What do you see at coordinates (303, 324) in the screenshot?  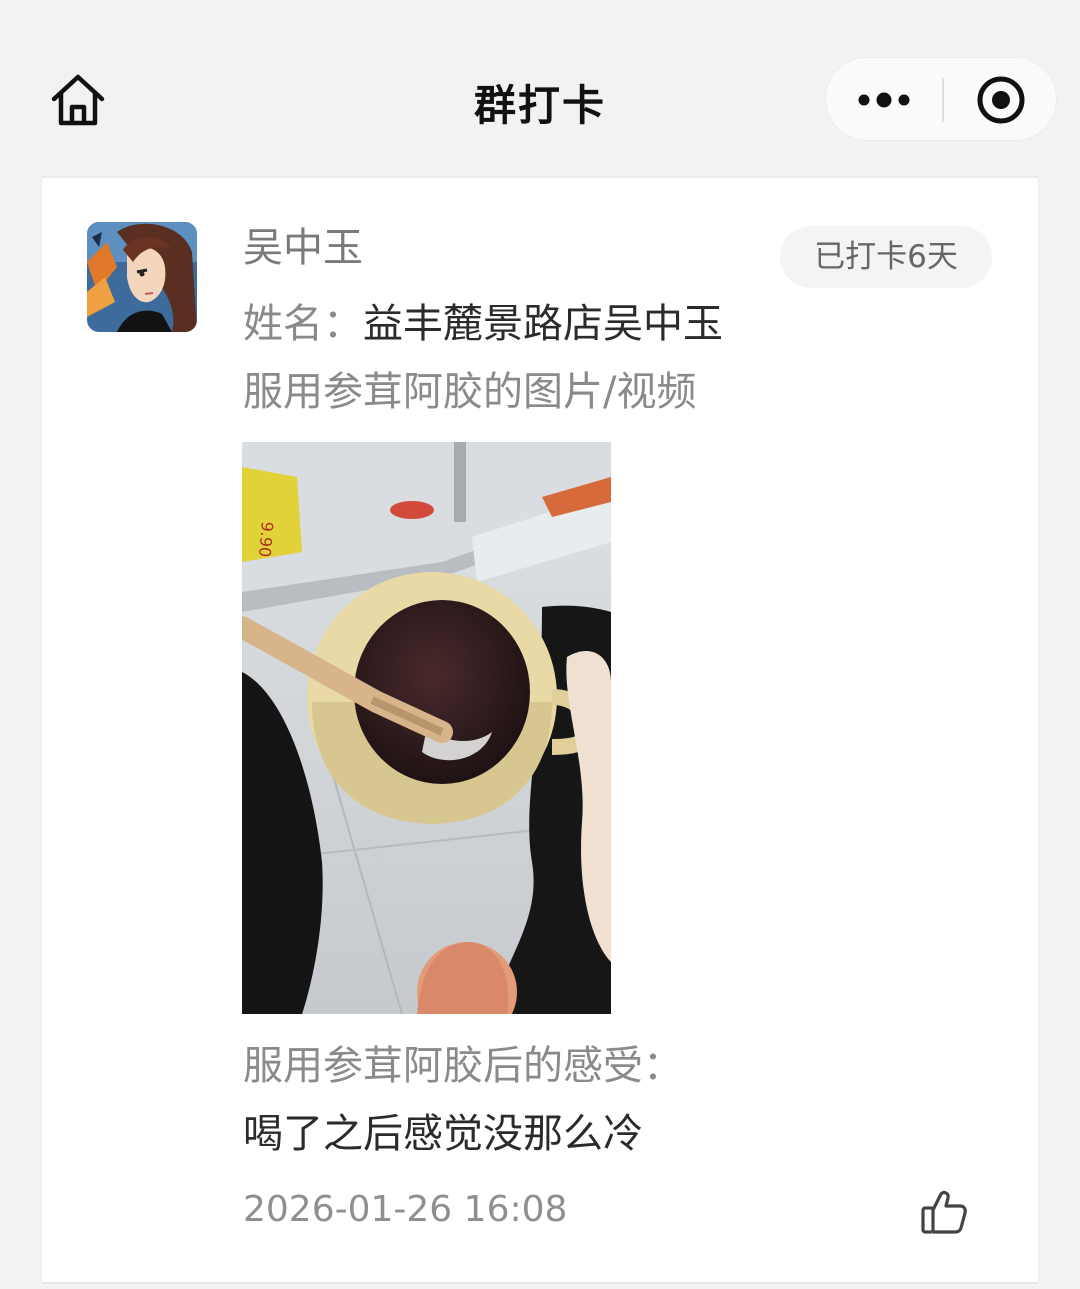 I see `name-label: 姓名：` at bounding box center [303, 324].